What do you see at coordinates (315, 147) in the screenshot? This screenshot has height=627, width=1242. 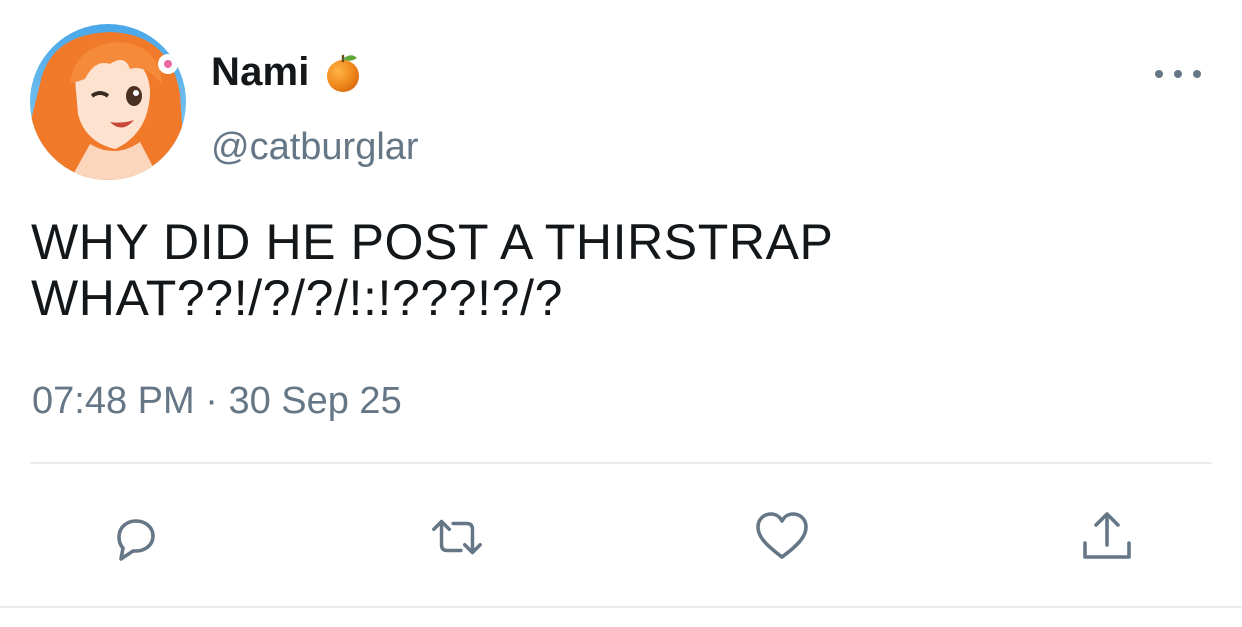 I see `username-handle: @catburglar` at bounding box center [315, 147].